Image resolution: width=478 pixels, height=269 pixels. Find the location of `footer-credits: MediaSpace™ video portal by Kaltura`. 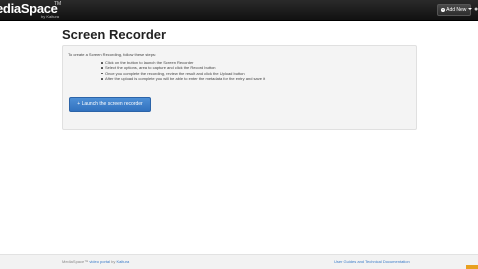

footer-credits: MediaSpace™ video portal by Kaltura is located at coordinates (95, 261).